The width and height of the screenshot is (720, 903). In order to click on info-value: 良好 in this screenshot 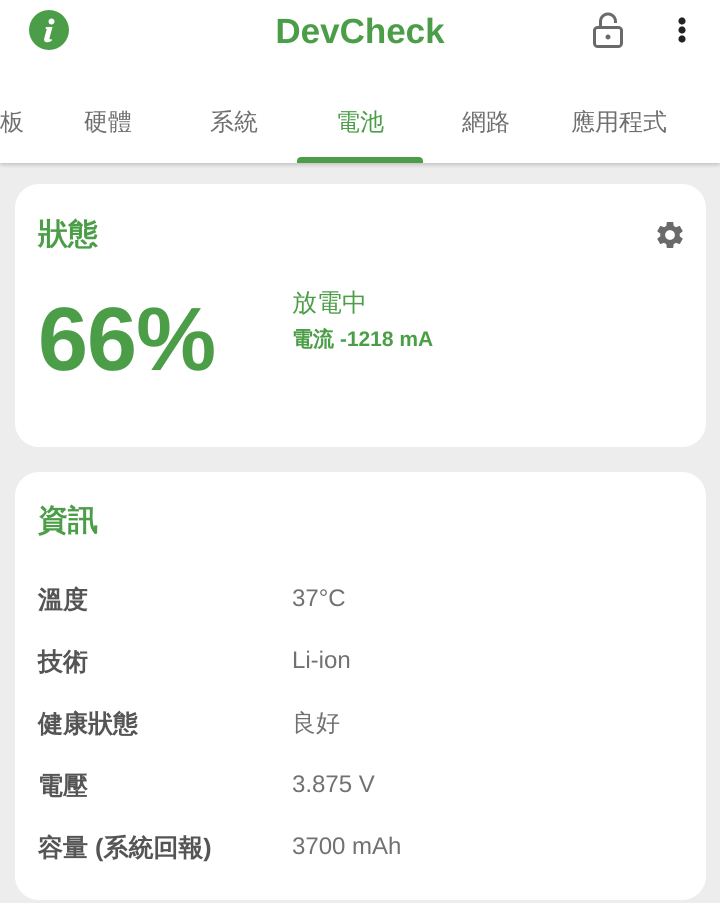, I will do `click(316, 724)`.